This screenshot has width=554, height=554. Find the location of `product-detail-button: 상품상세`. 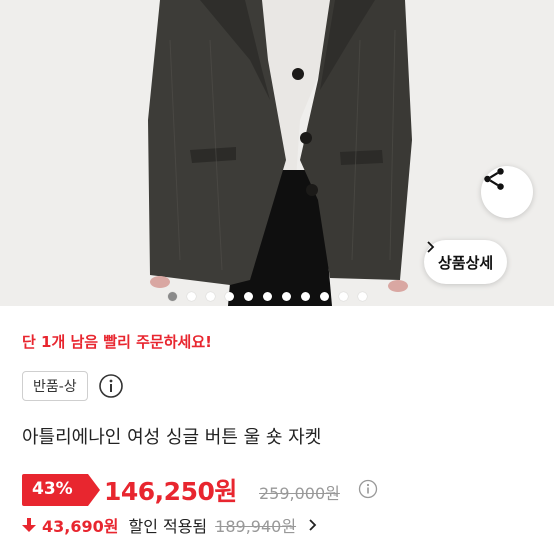

product-detail-button: 상품상세 is located at coordinates (466, 262).